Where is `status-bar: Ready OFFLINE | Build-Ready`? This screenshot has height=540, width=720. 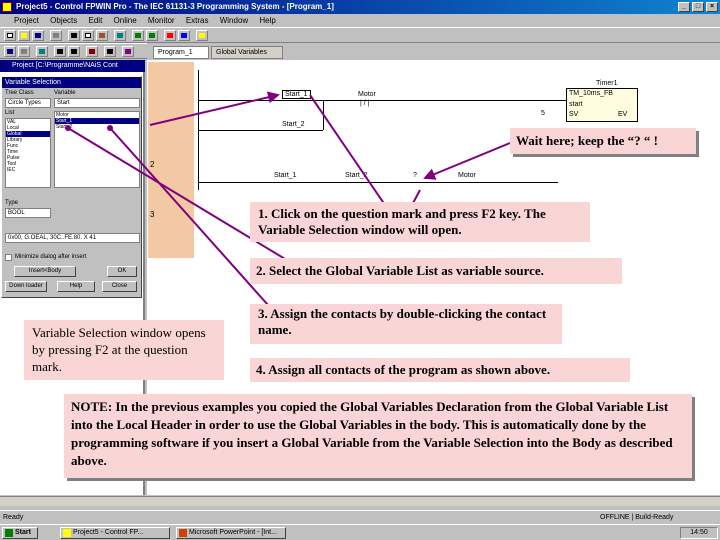
status-bar: Ready OFFLINE | Build-Ready is located at coordinates (360, 516).